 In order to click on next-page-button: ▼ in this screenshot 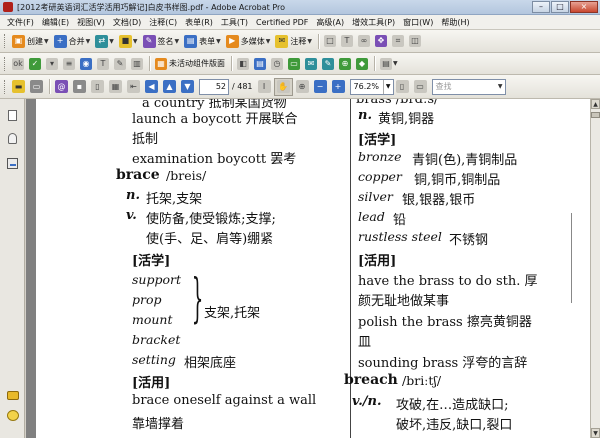, I will do `click(187, 87)`.